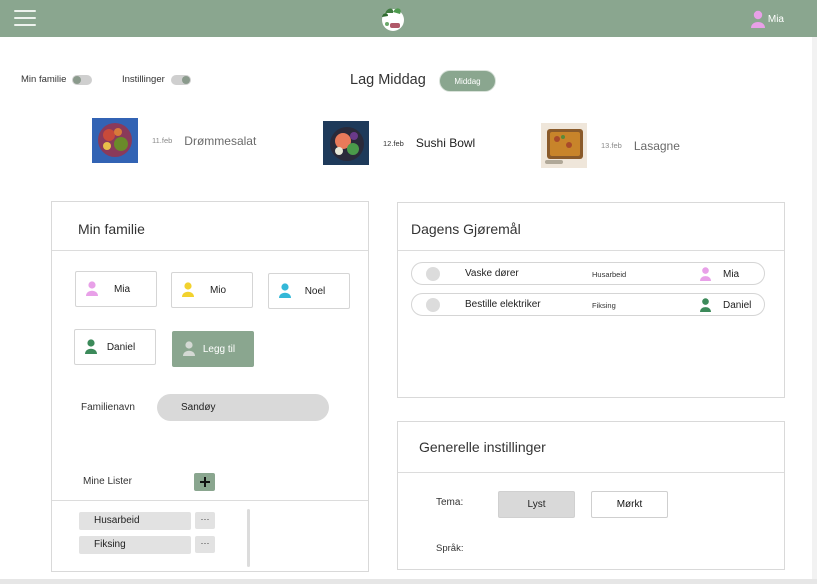 The width and height of the screenshot is (817, 584). What do you see at coordinates (629, 504) in the screenshot?
I see `theme-dark-button: Mørkt` at bounding box center [629, 504].